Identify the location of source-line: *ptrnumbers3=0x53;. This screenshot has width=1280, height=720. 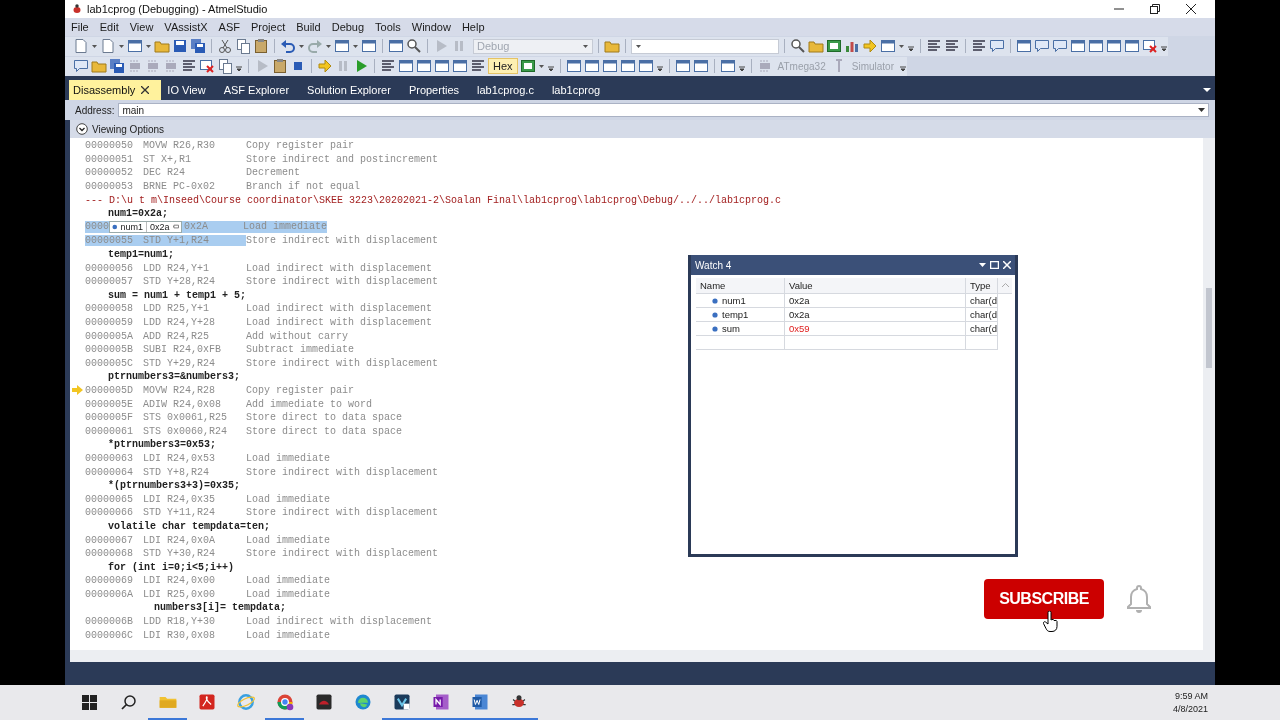
(162, 445).